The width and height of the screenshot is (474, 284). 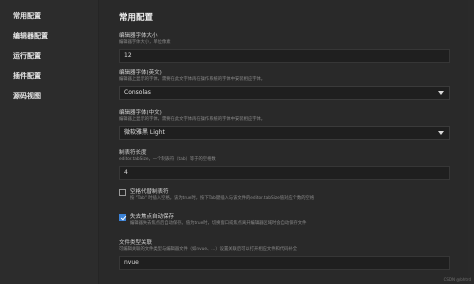 What do you see at coordinates (140, 113) in the screenshot?
I see `font-cn-label: 编辑器字体(中文)` at bounding box center [140, 113].